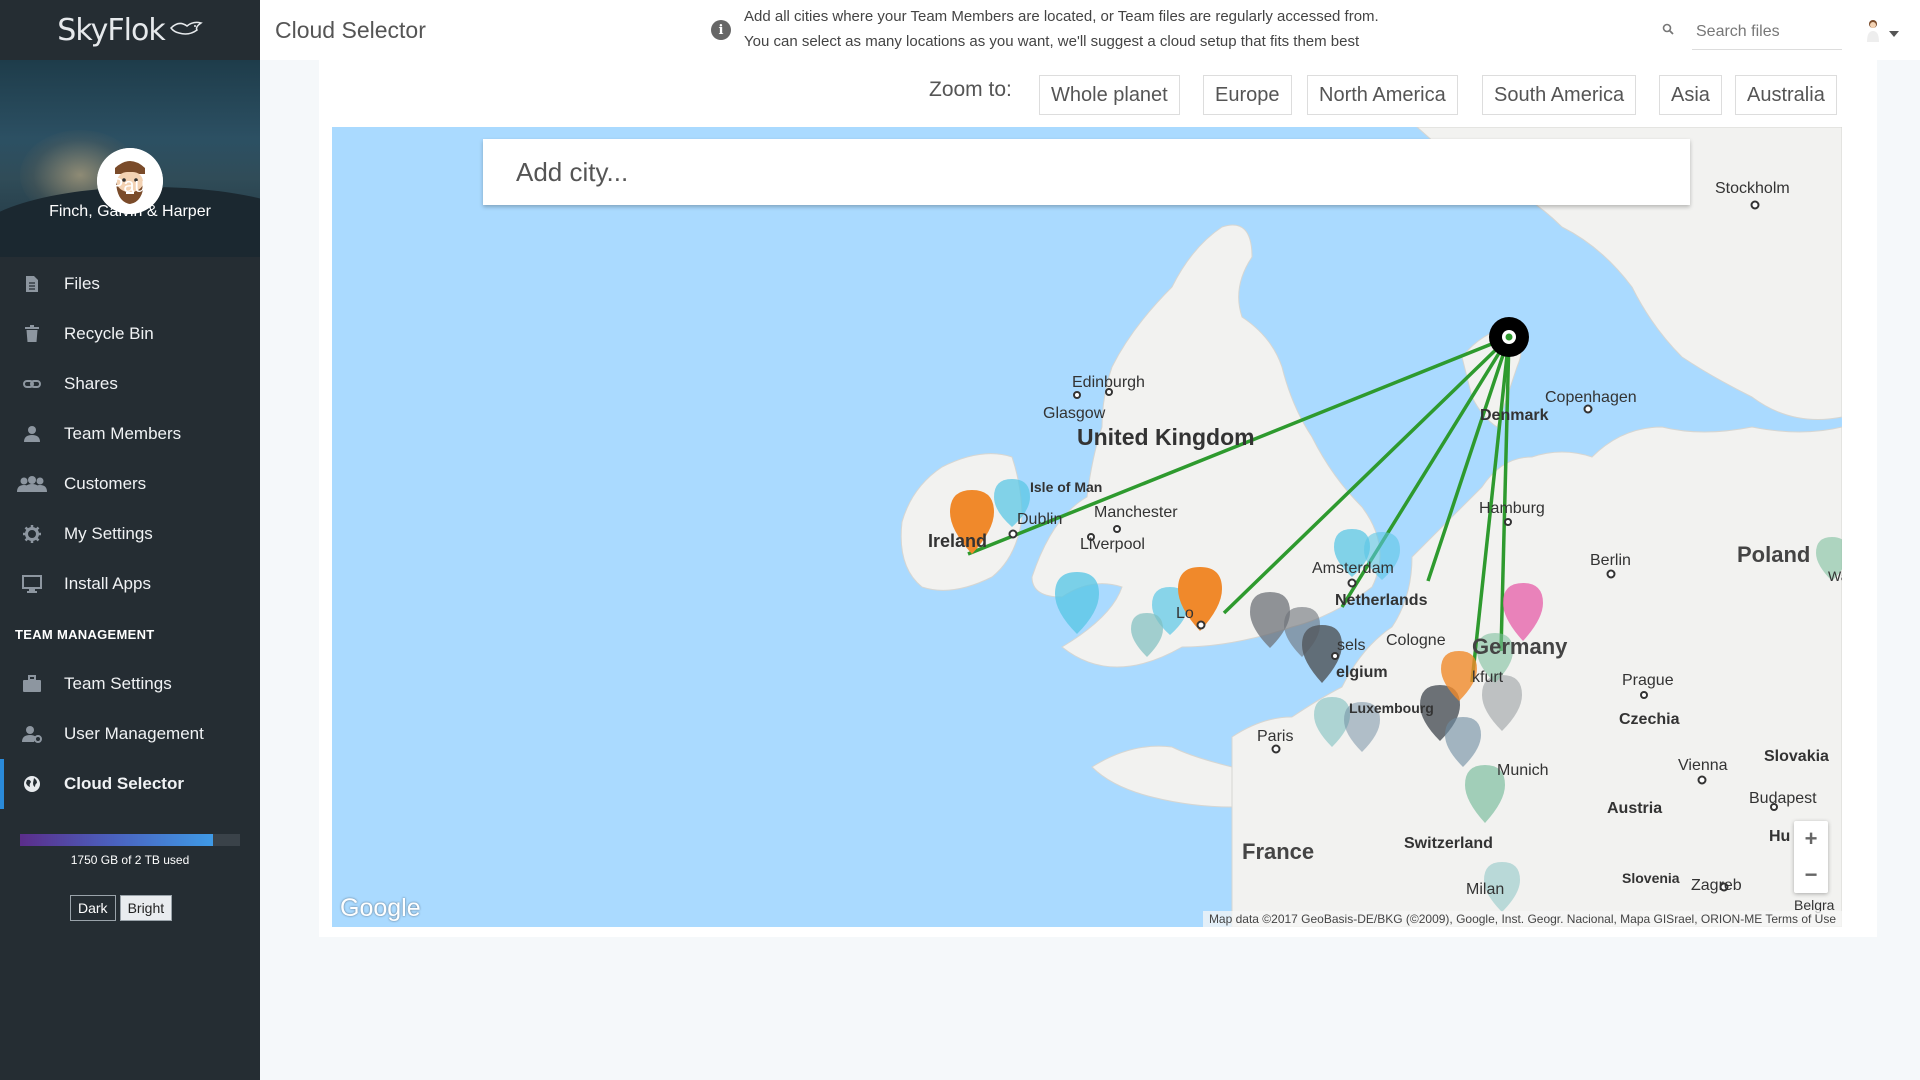 The height and width of the screenshot is (1080, 1920). What do you see at coordinates (1278, 851) in the screenshot?
I see `map-label-france: France` at bounding box center [1278, 851].